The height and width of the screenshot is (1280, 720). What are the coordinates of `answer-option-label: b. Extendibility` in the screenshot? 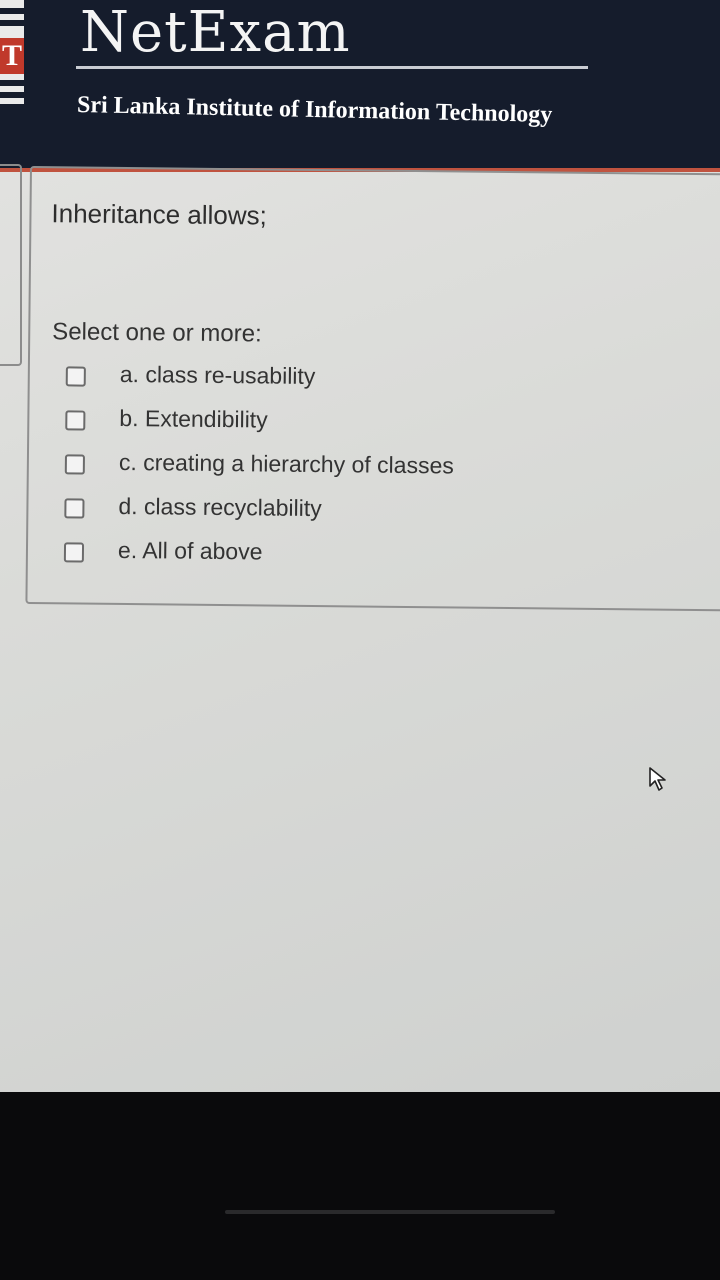 It's located at (193, 419).